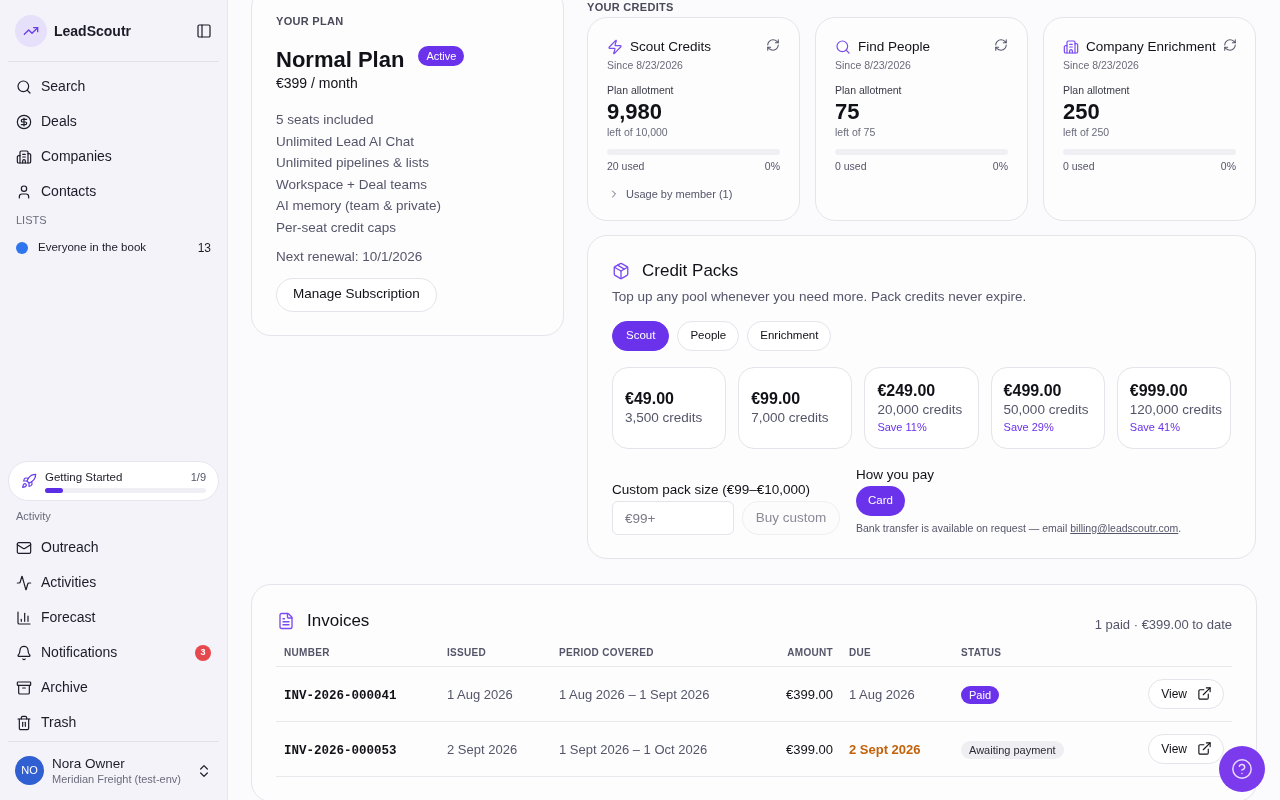  I want to click on nav-item: Archive, so click(113, 687).